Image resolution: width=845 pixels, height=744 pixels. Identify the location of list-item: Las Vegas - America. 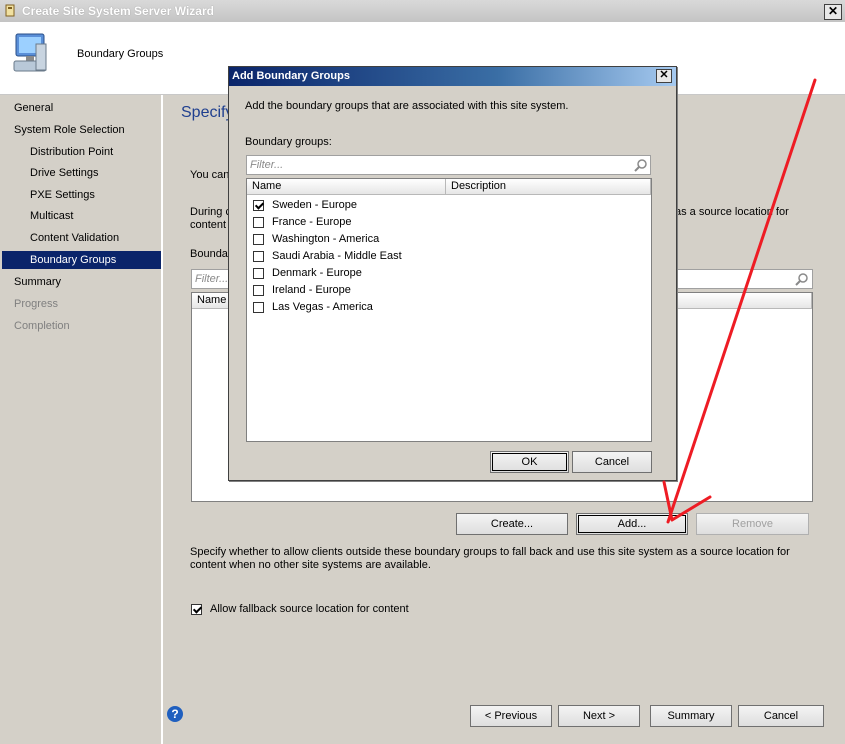
(449, 307).